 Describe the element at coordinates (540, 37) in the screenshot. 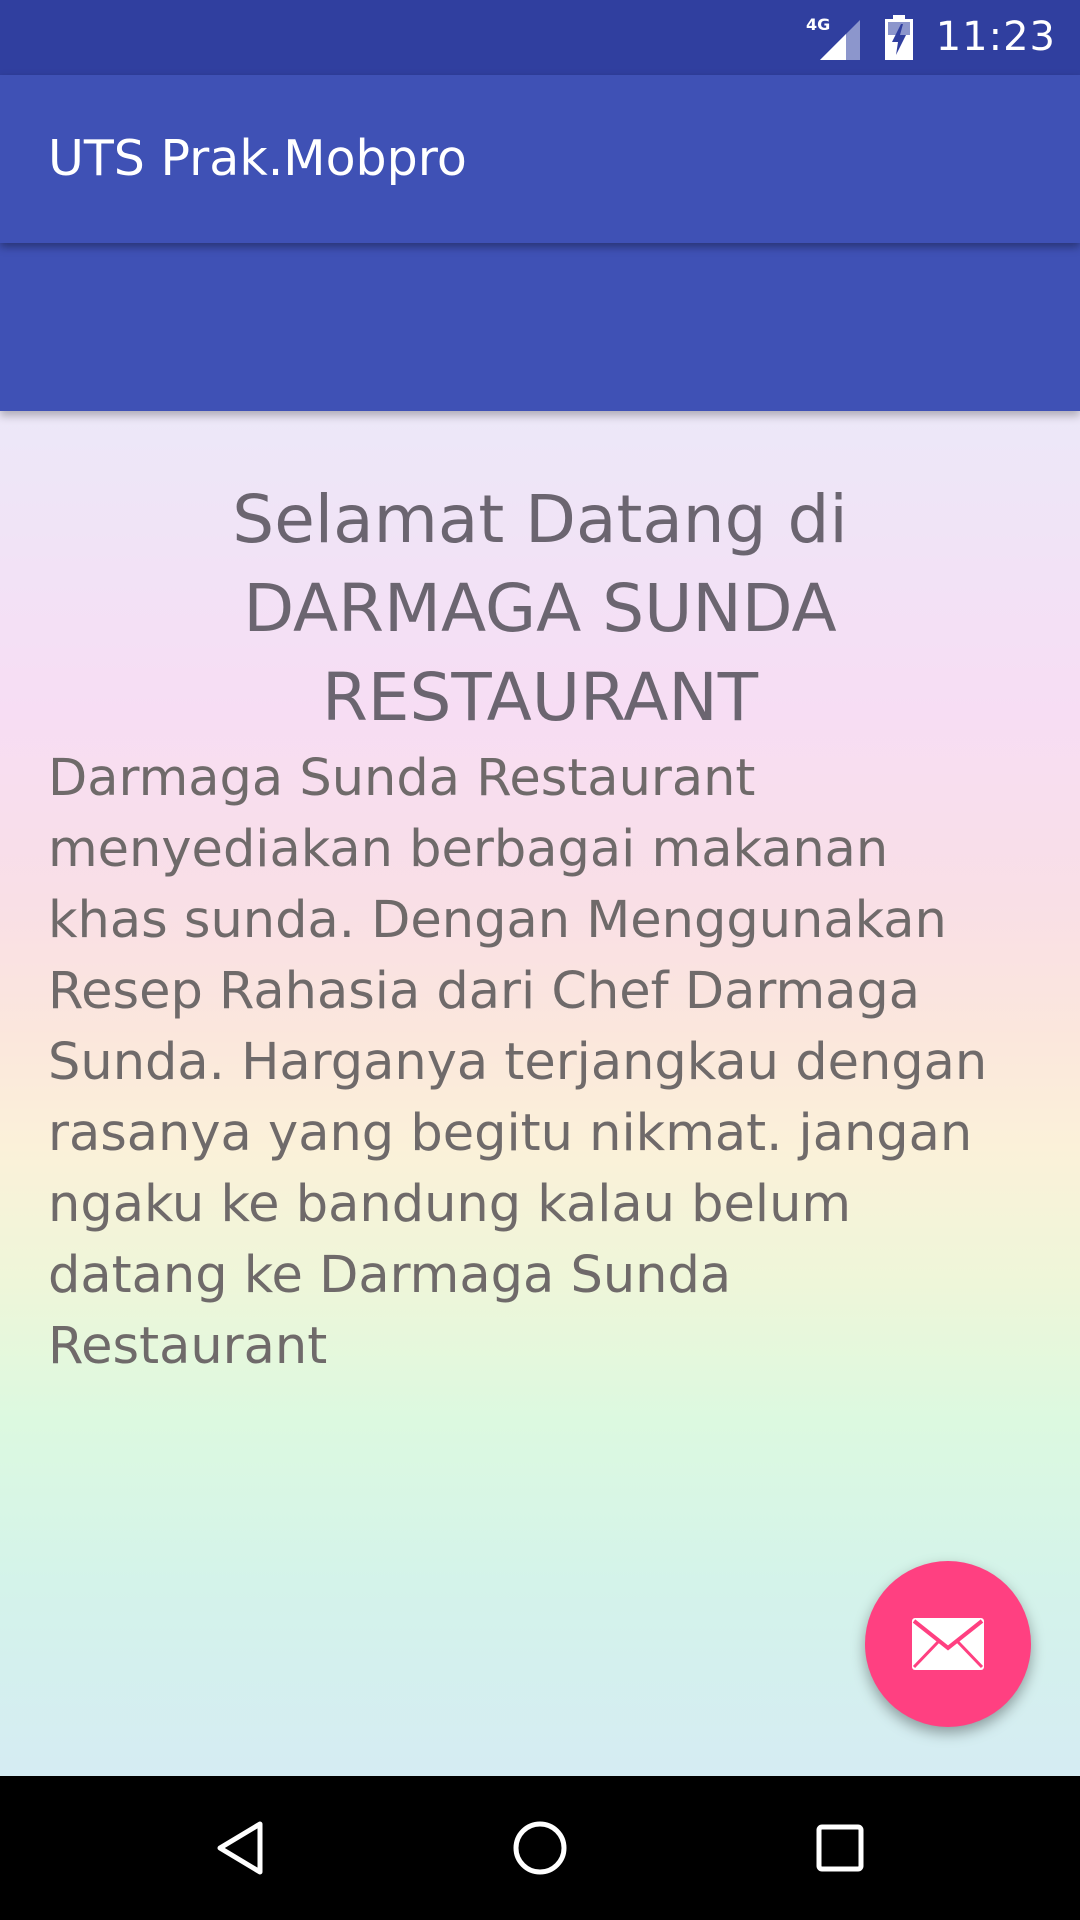

I see `status-bar: 4G 11:23` at that location.